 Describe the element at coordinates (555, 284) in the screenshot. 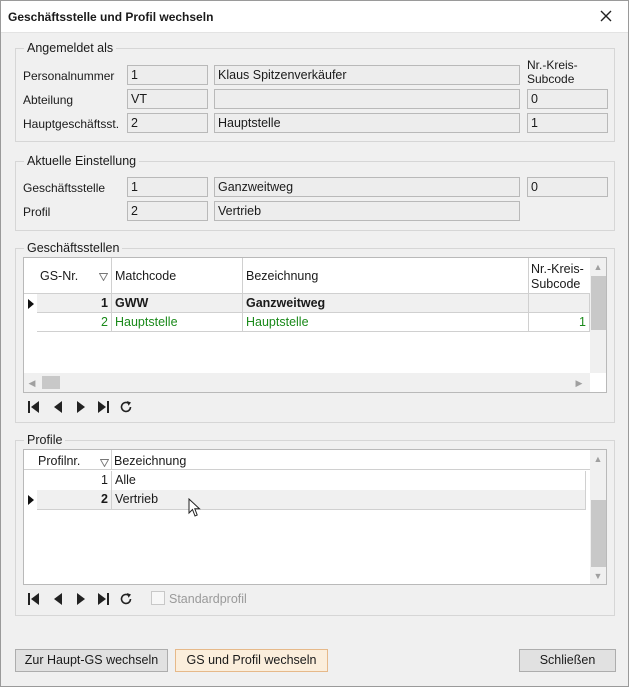

I see `header-subcode-line2: Subcode` at that location.